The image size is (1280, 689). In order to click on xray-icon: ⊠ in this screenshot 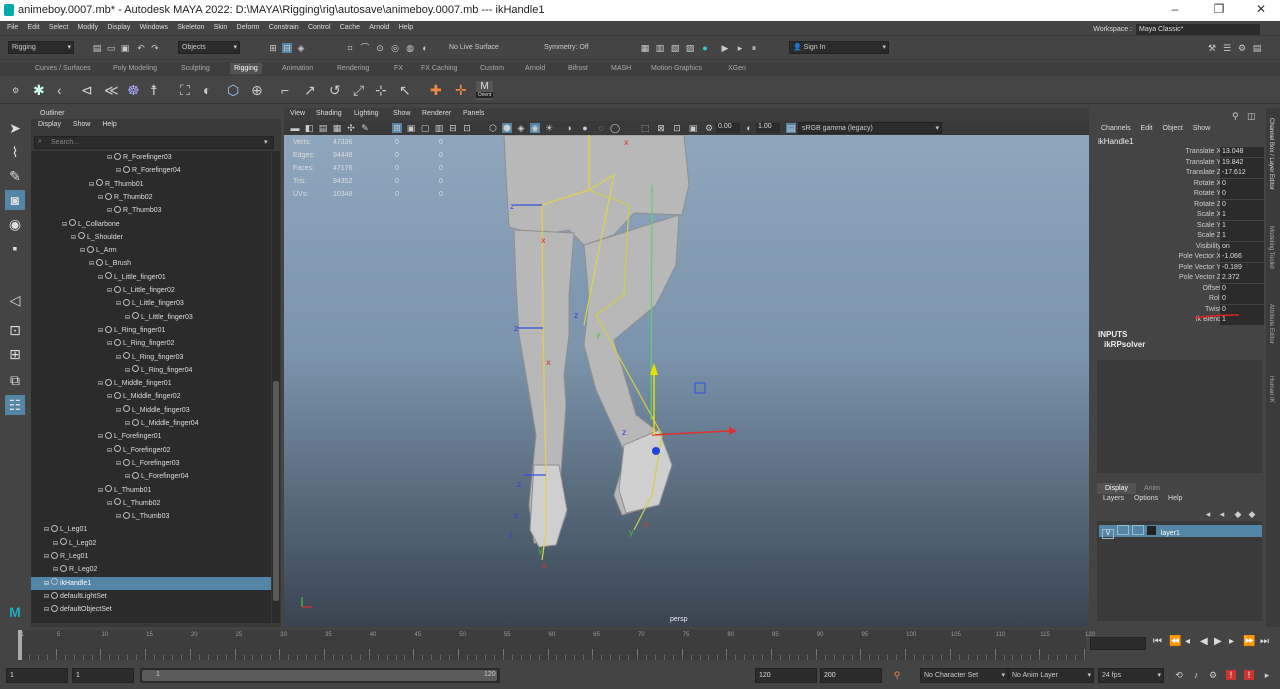, I will do `click(661, 128)`.